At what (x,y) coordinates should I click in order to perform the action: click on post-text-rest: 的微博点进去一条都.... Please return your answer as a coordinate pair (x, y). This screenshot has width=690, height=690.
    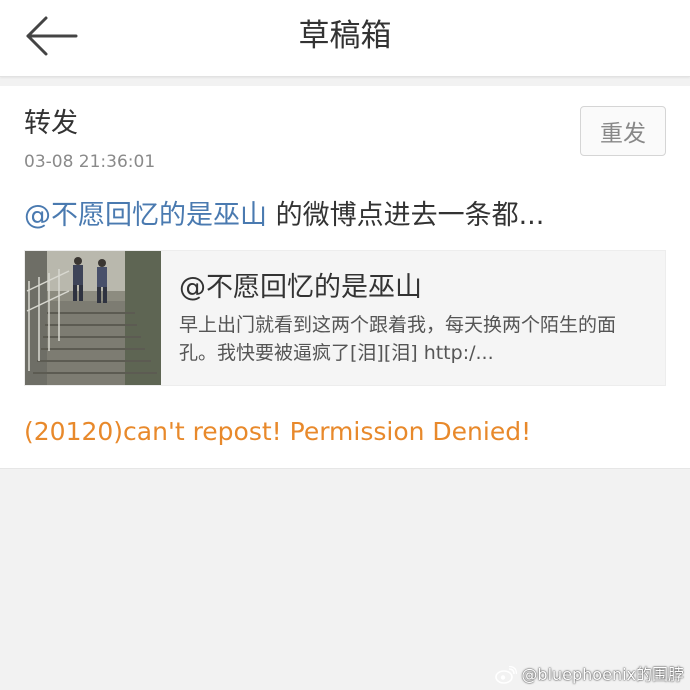
    Looking at the image, I should click on (406, 215).